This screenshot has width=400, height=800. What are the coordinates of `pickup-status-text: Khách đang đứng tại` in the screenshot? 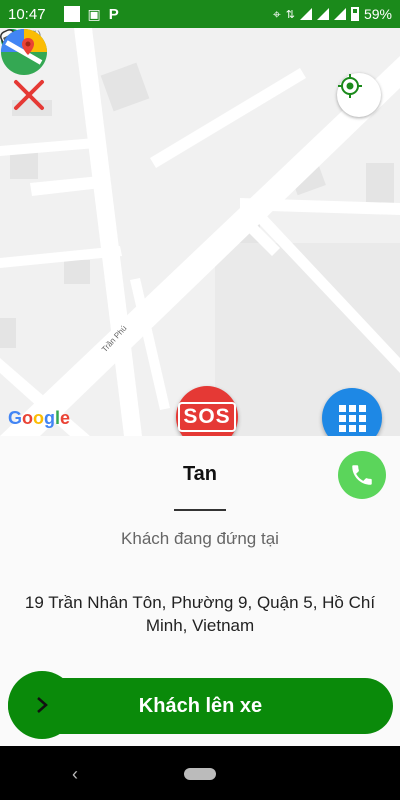 It's located at (200, 538).